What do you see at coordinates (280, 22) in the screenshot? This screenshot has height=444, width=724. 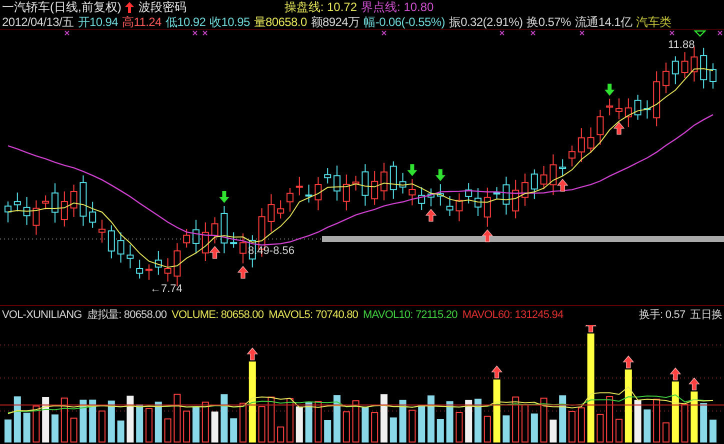 I see `quote-value: 量80658.0` at bounding box center [280, 22].